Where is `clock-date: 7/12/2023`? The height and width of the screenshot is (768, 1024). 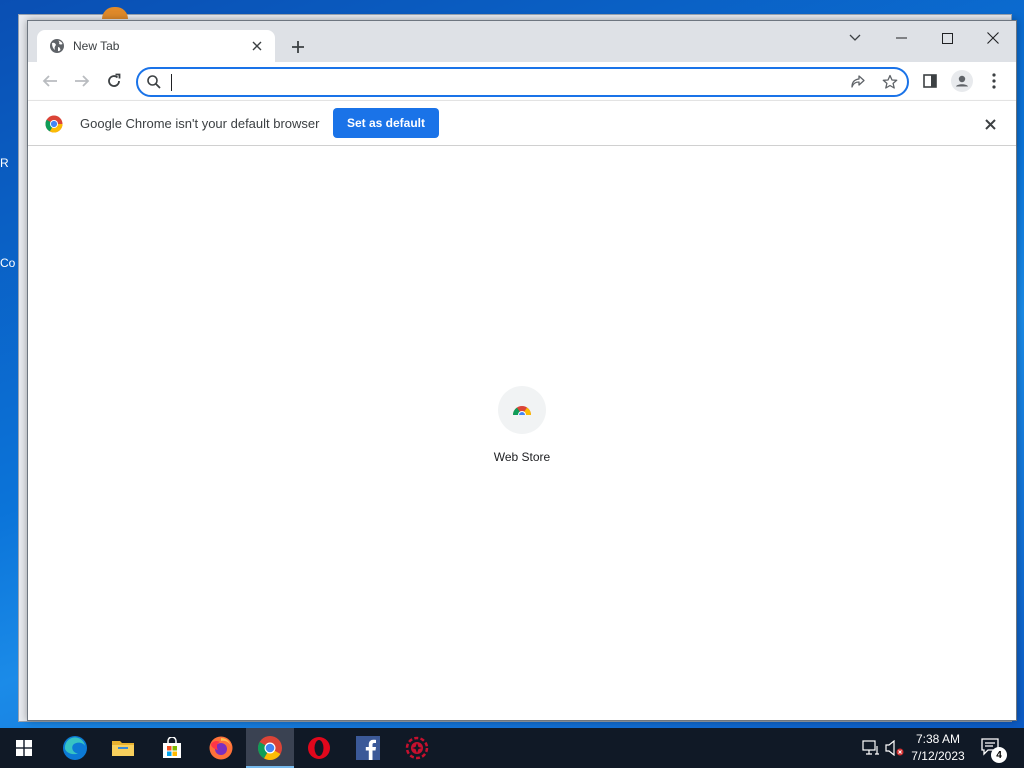 clock-date: 7/12/2023 is located at coordinates (938, 756).